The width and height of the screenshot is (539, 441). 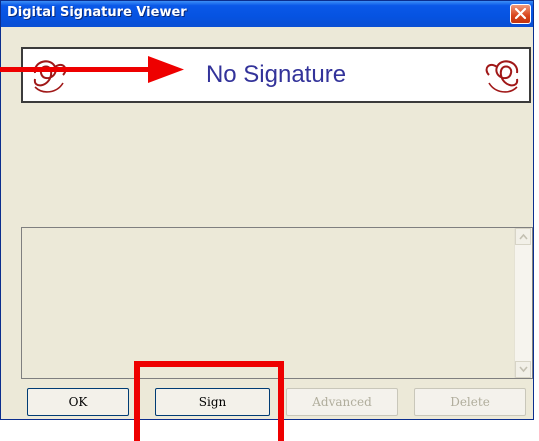 What do you see at coordinates (523, 303) in the screenshot?
I see `vertical-scrollbar` at bounding box center [523, 303].